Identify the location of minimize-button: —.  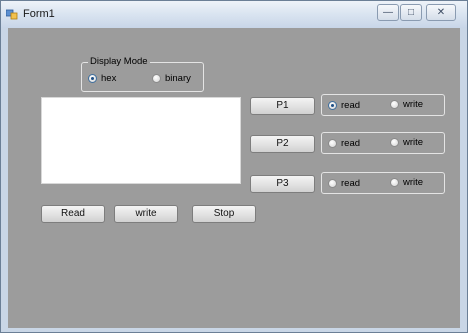
(388, 12).